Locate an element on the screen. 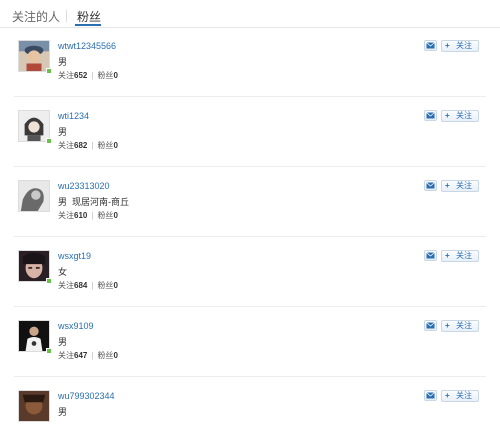 The width and height of the screenshot is (500, 447). user-counts: 关注652 | 粉丝0 is located at coordinates (88, 75).